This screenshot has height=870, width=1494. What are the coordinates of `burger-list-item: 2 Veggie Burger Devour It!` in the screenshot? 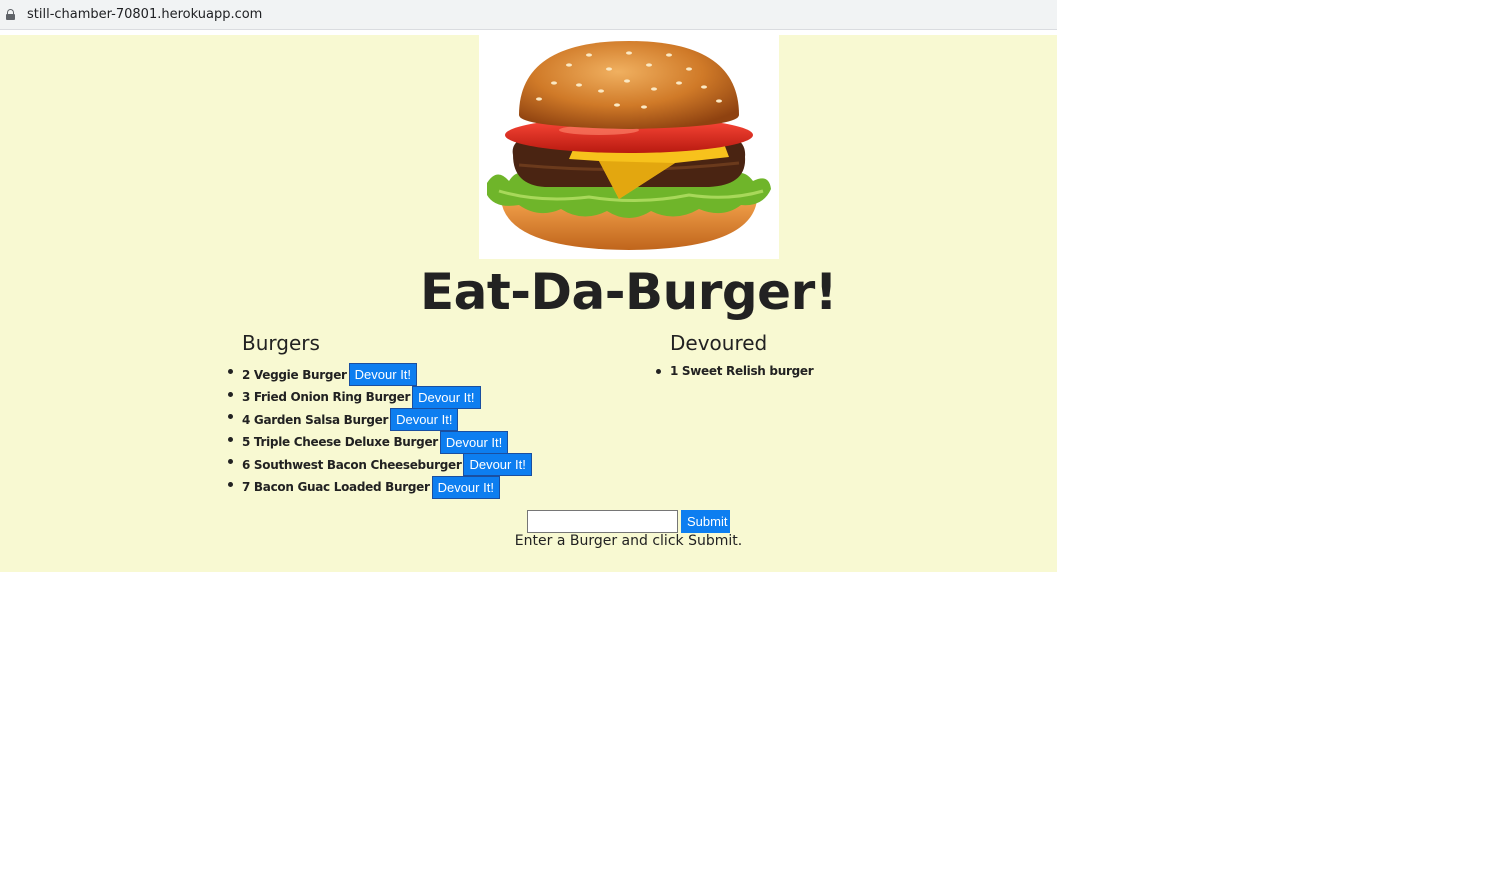 It's located at (380, 374).